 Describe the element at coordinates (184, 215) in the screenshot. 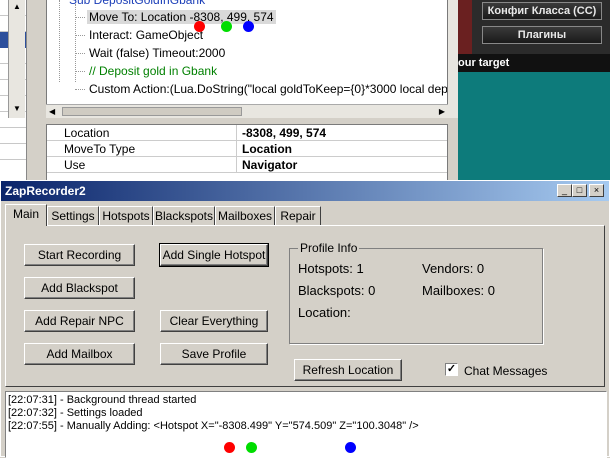

I see `tab-blackspots: Blackspots` at that location.